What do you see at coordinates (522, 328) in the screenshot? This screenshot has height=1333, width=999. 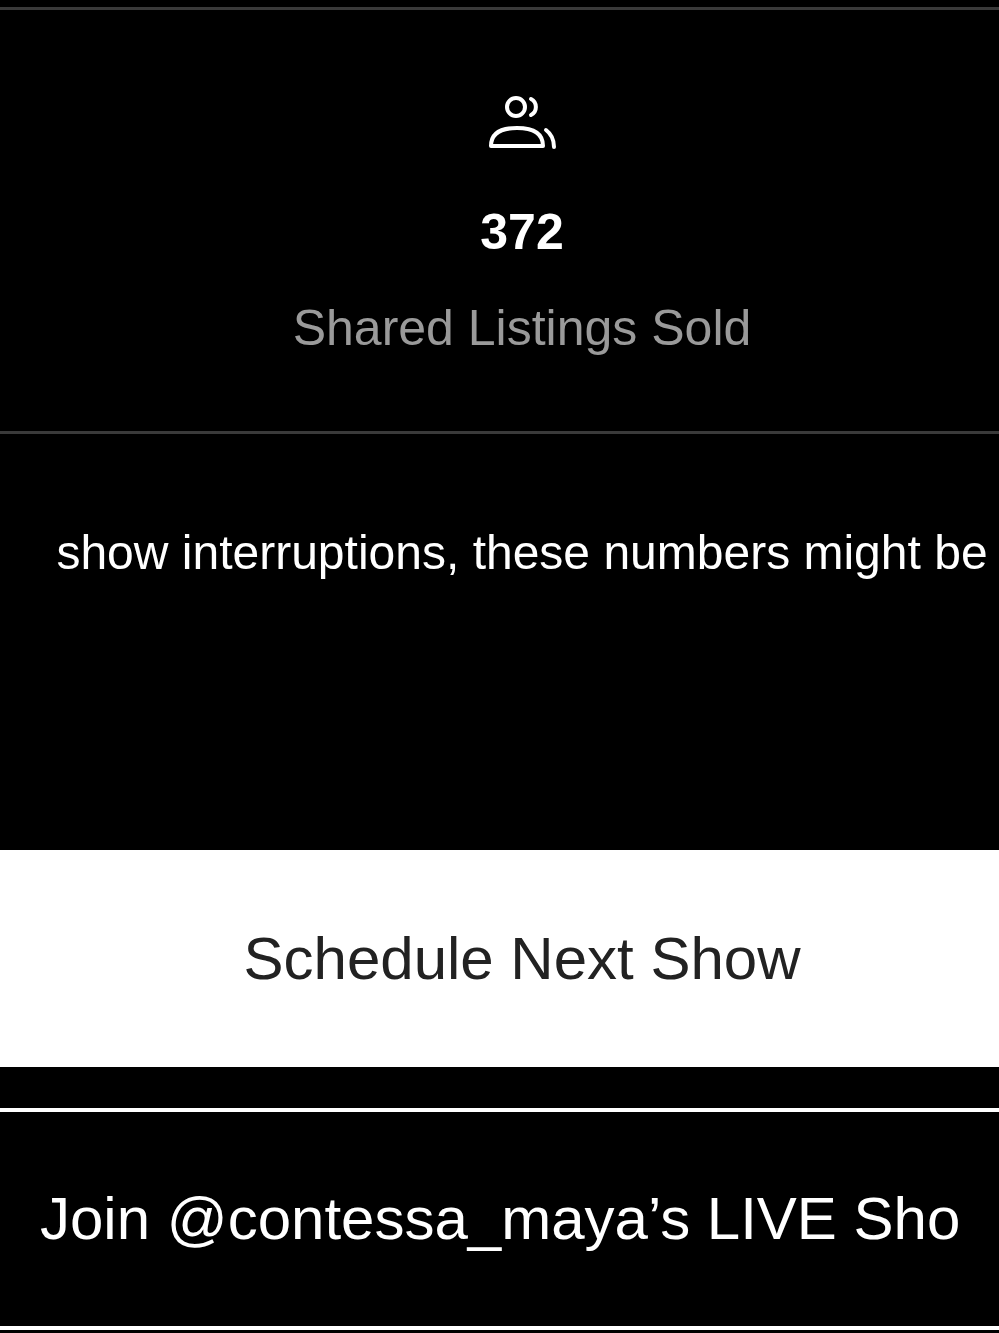 I see `stat-label: Shared Listings Sold` at bounding box center [522, 328].